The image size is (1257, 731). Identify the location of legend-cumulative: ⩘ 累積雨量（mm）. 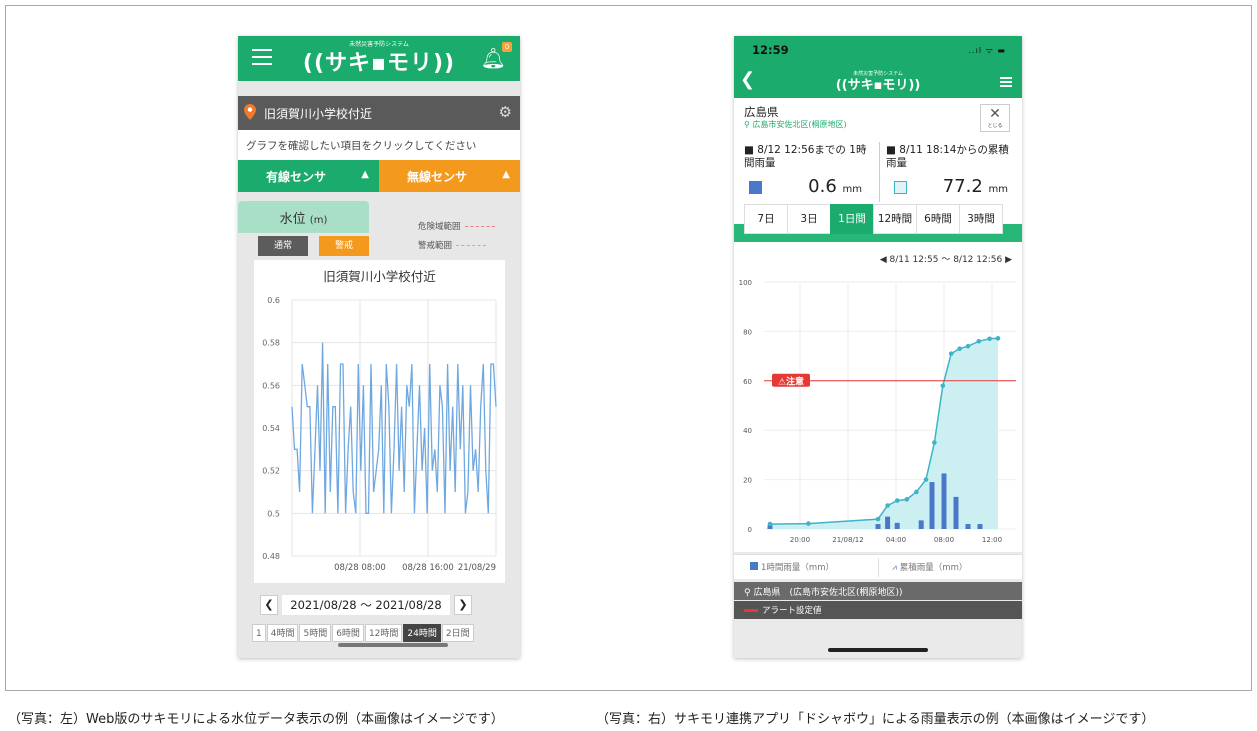
(929, 567).